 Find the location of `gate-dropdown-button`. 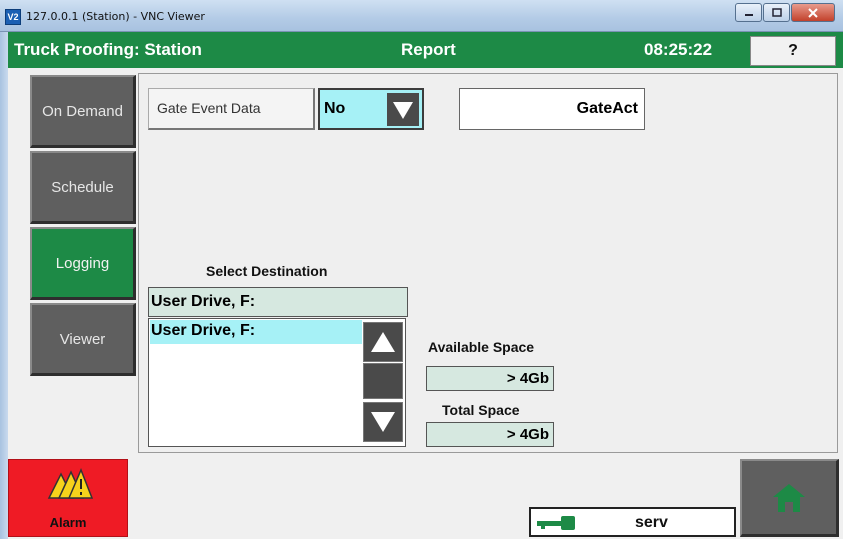

gate-dropdown-button is located at coordinates (403, 109).